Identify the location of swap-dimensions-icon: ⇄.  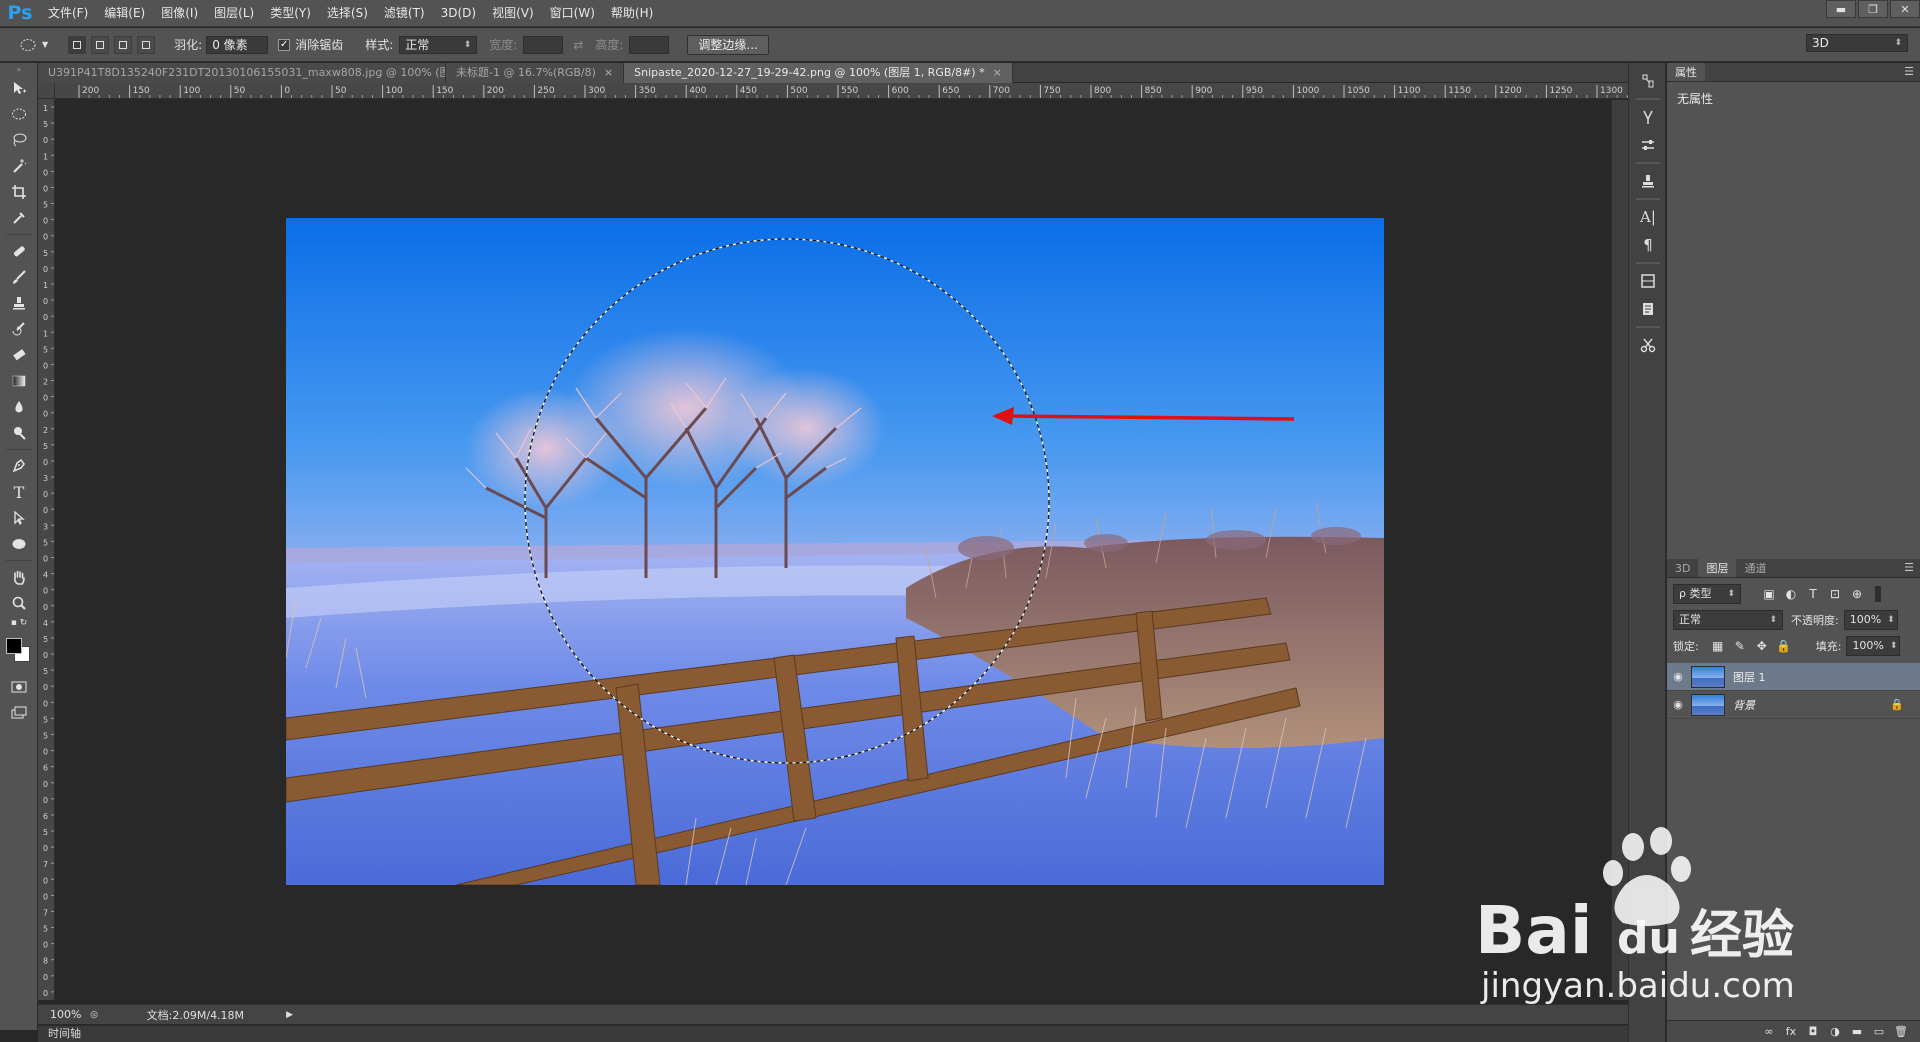
(578, 45).